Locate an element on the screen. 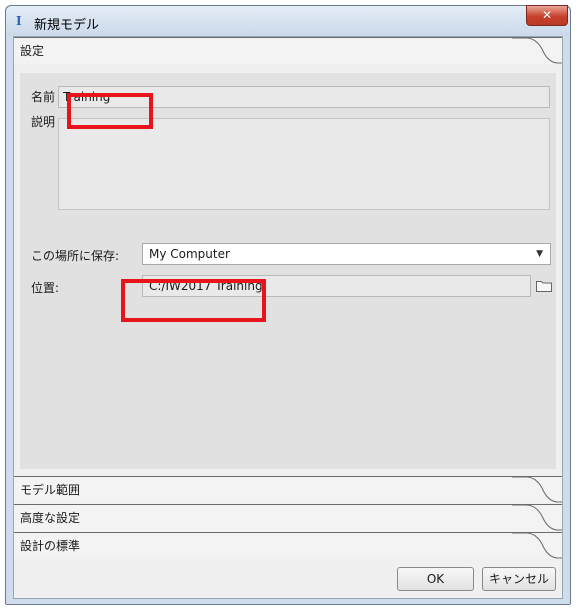  section-label-advanced: 高度な設定 is located at coordinates (50, 518).